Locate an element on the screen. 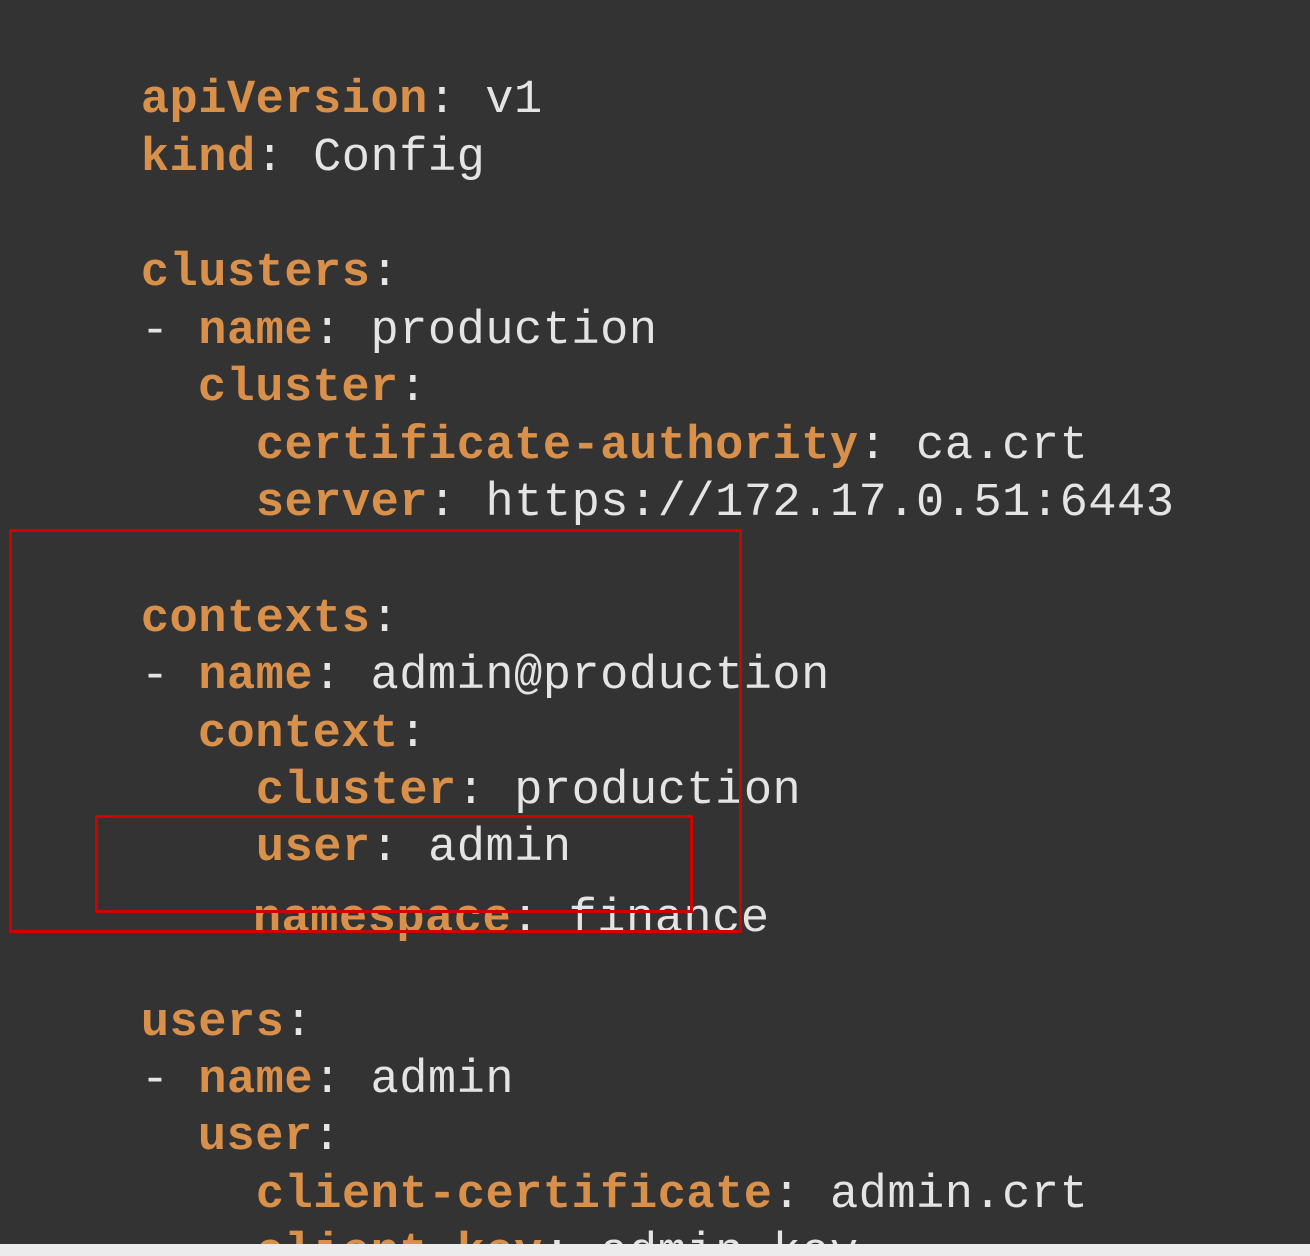 Image resolution: width=1310 pixels, height=1256 pixels. code-line-context-cluster: cluster: production is located at coordinates (413, 761).